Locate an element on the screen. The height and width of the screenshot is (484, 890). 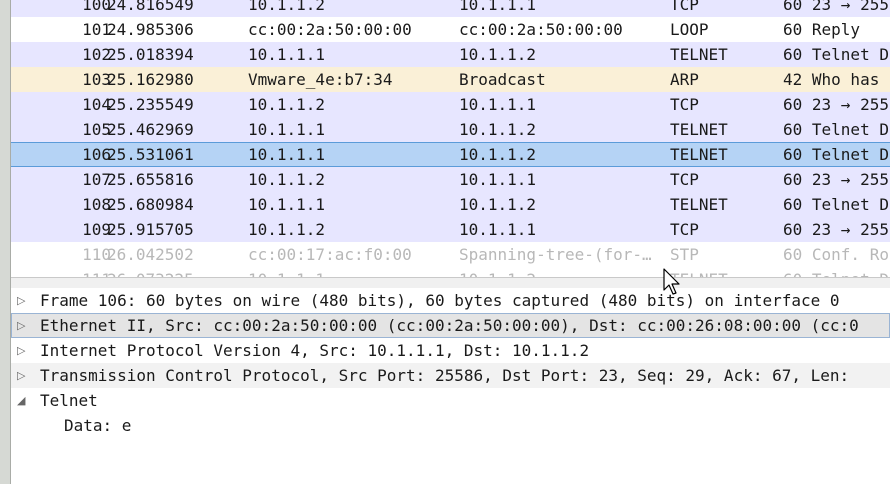
detail-telnet: ◢ Telnet is located at coordinates (450, 400).